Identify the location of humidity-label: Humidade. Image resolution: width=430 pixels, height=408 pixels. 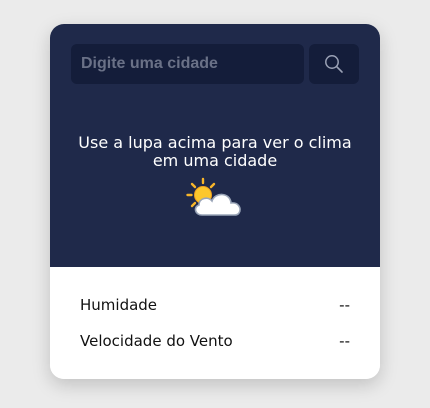
(119, 305).